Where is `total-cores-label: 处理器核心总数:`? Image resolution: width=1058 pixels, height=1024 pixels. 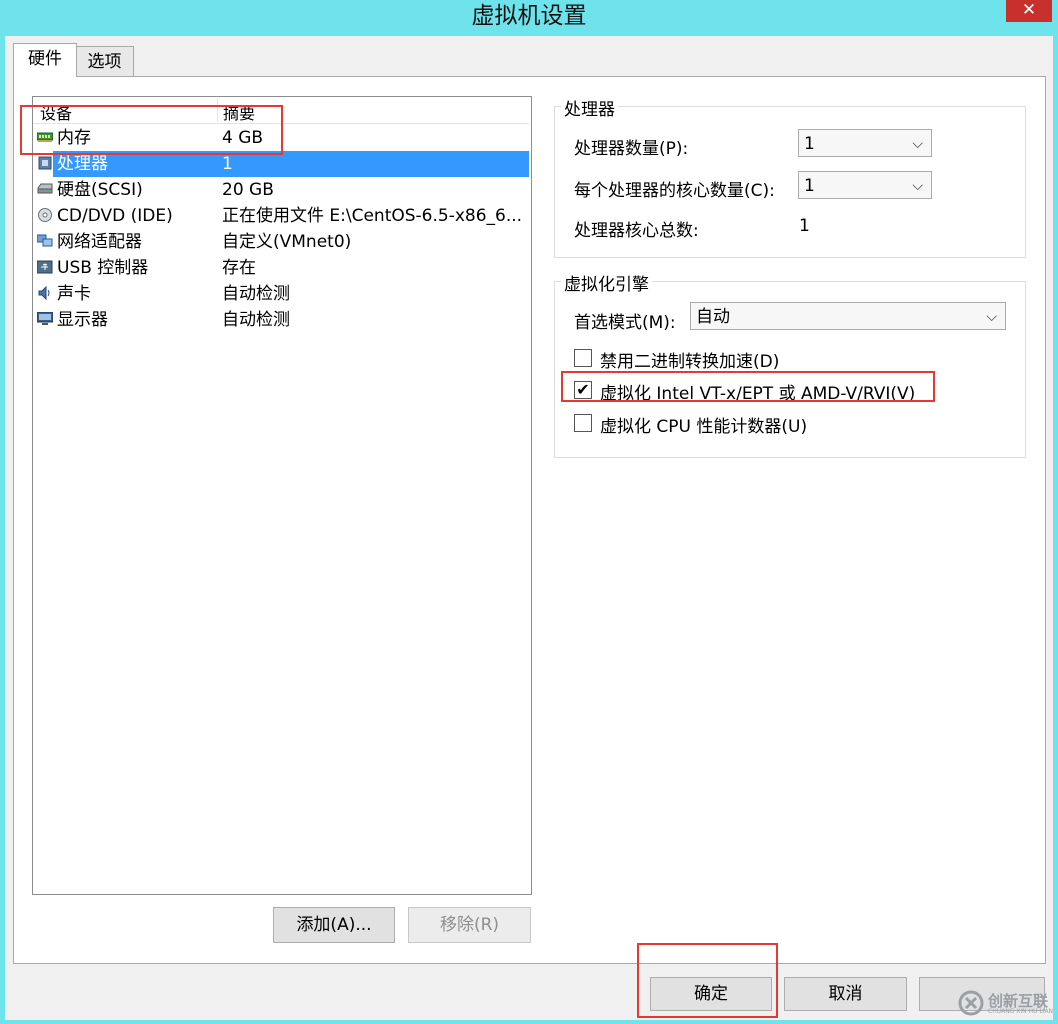
total-cores-label: 处理器核心总数: is located at coordinates (636, 231).